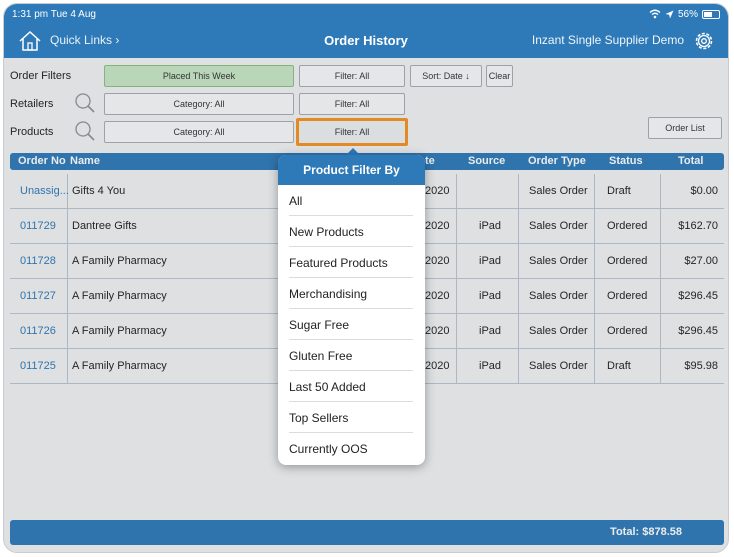 The image size is (734, 557). What do you see at coordinates (704, 191) in the screenshot?
I see `cell-total: $0.00` at bounding box center [704, 191].